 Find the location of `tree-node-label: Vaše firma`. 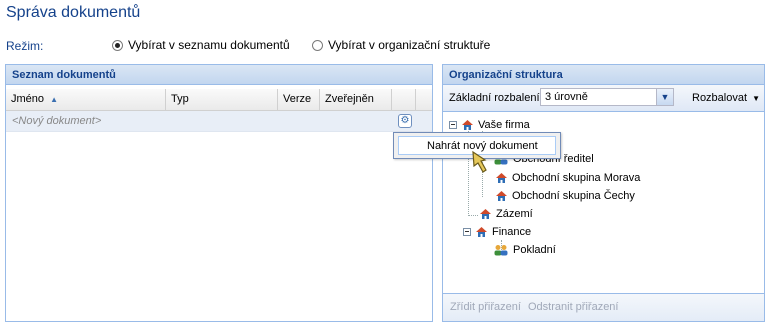

tree-node-label: Vaše firma is located at coordinates (504, 125).